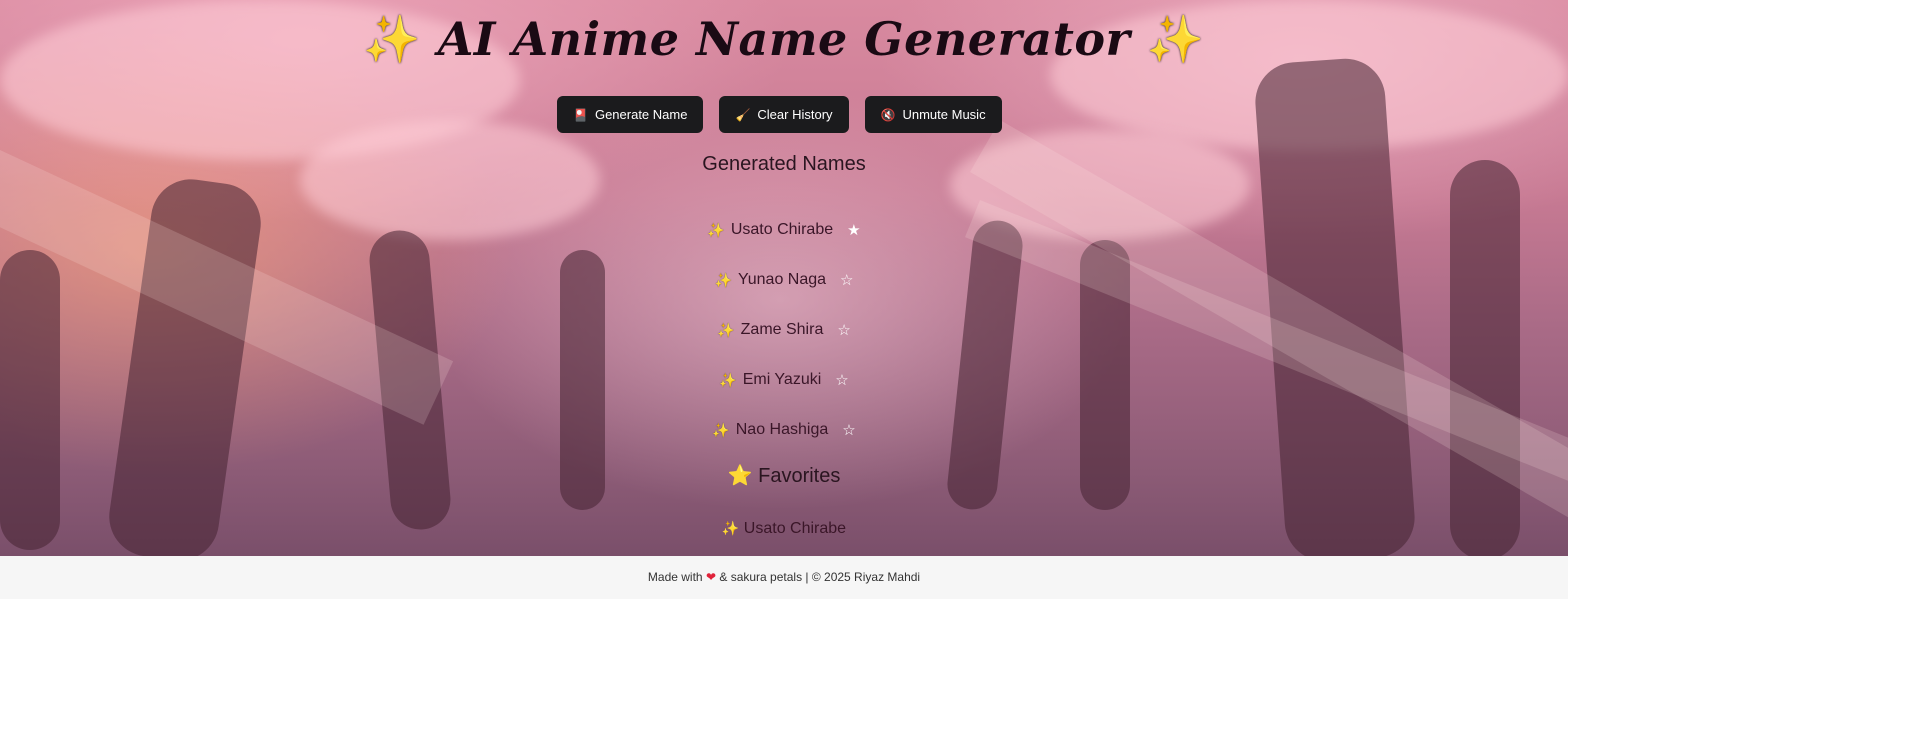 This screenshot has height=733, width=1918. I want to click on generated-name: Nao Hashiga, so click(782, 429).